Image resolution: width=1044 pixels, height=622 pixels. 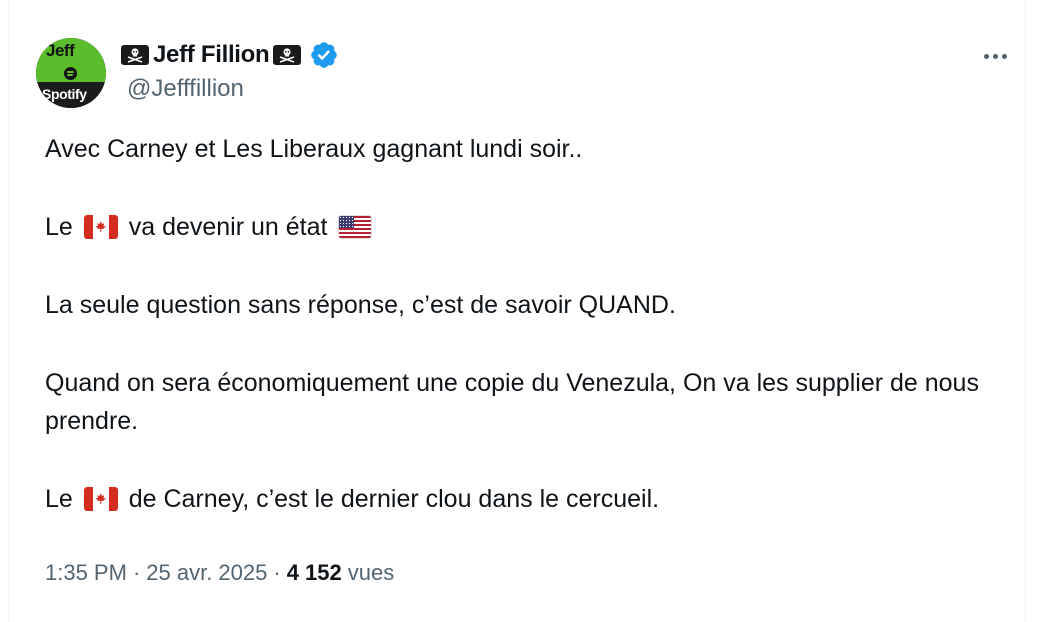 I want to click on tweet-meta: 1:35 PM · 25 avr. 2025 · 4 152 vues, so click(x=219, y=573).